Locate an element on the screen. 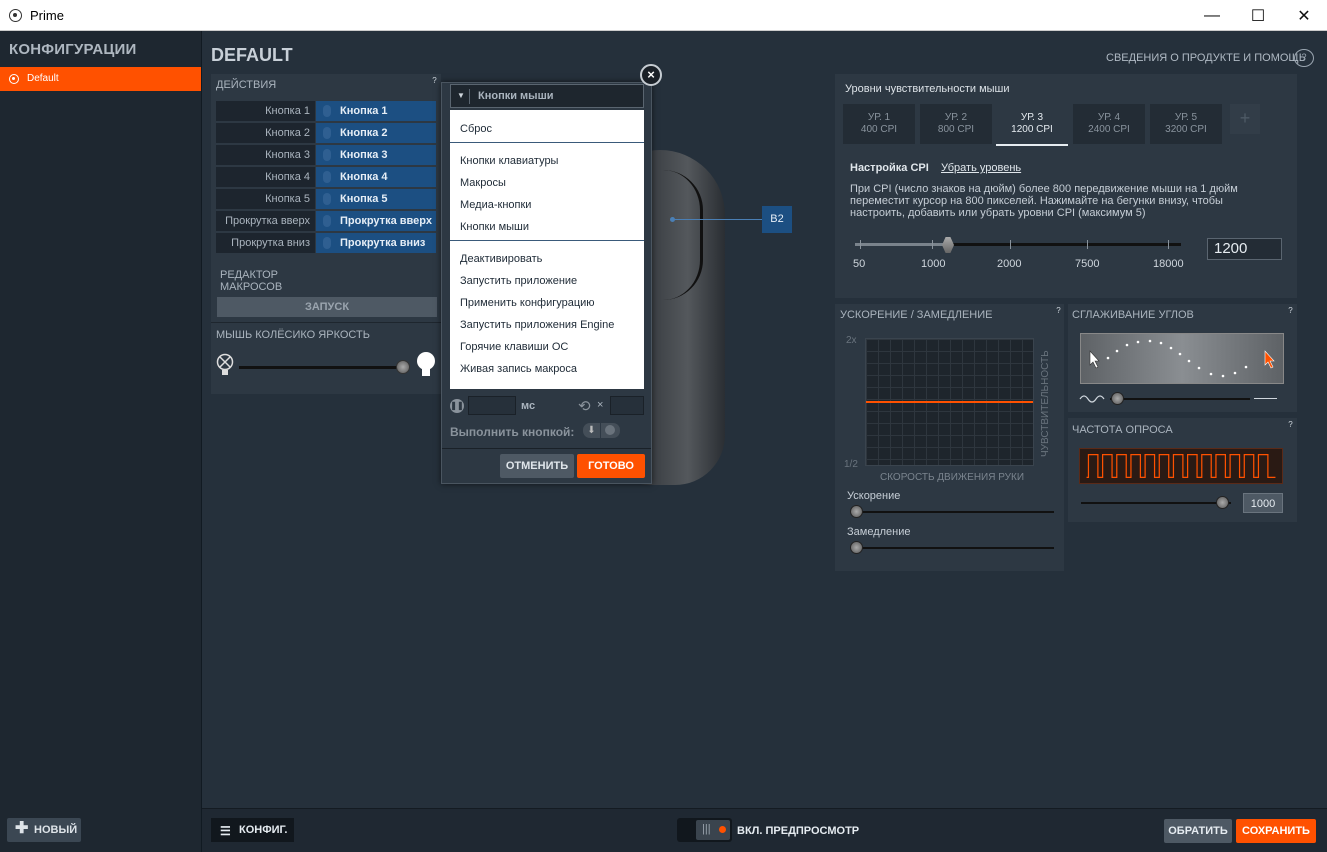 This screenshot has height=852, width=1327. acceleration-curve is located at coordinates (949, 402).